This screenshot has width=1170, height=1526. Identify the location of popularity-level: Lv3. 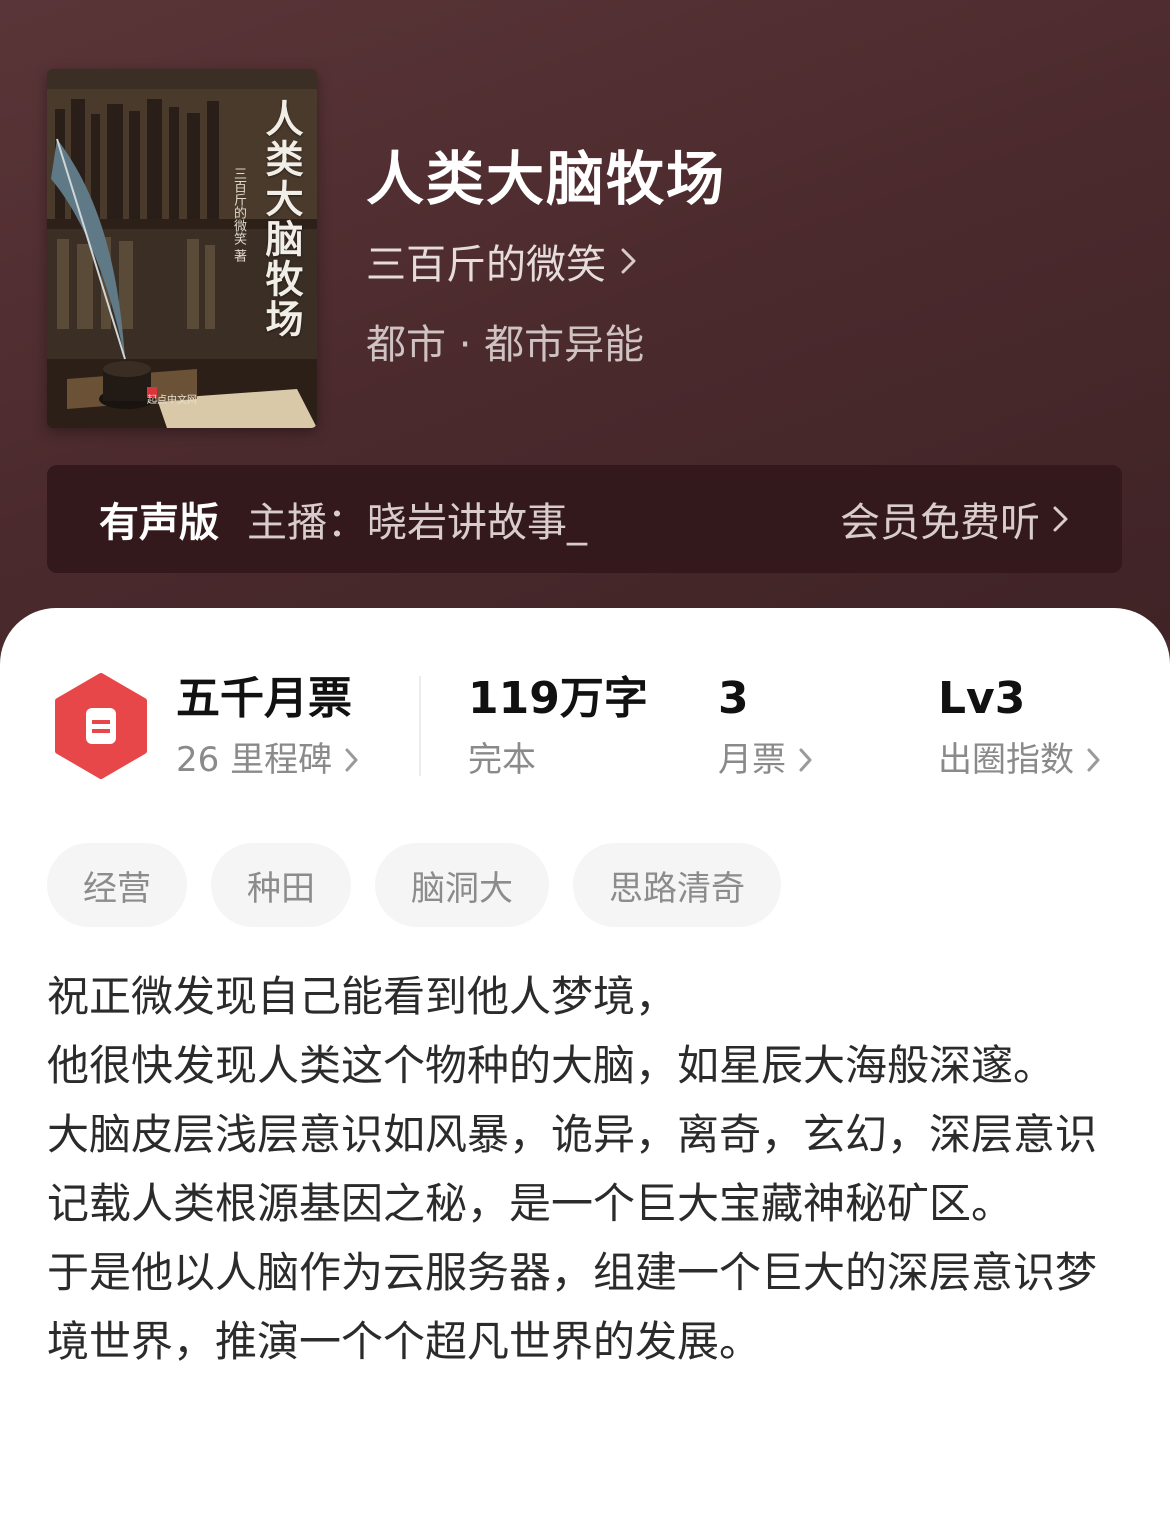
(982, 698).